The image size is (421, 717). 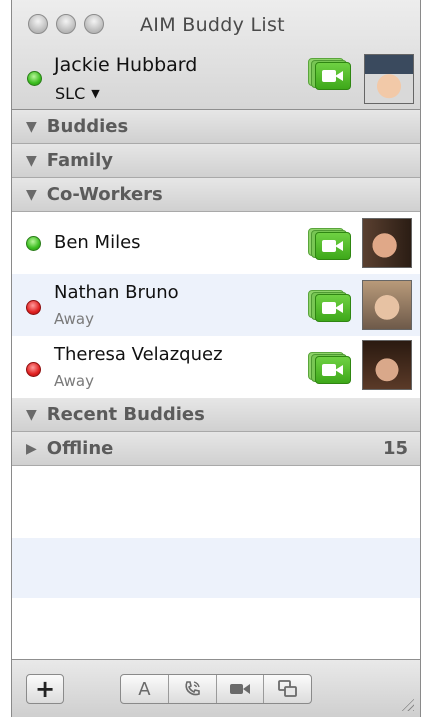 I want to click on buddy-row-theresa-velazquez: Theresa Velazquez Away, so click(x=216, y=367).